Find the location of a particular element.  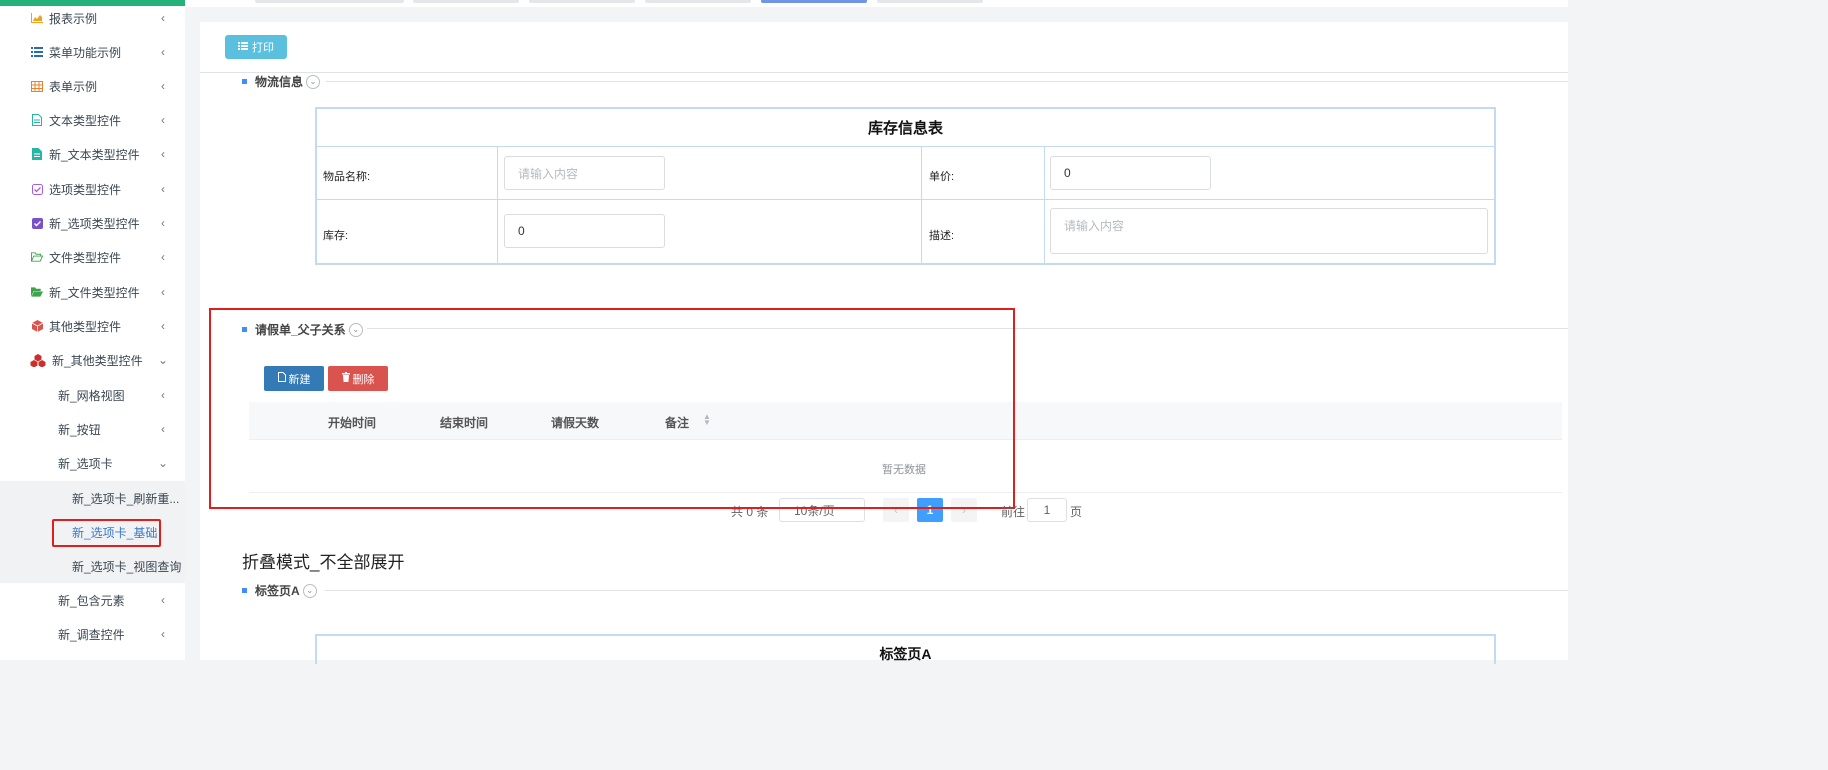

sidebar-item-label: 文本类型控件 is located at coordinates (85, 120).